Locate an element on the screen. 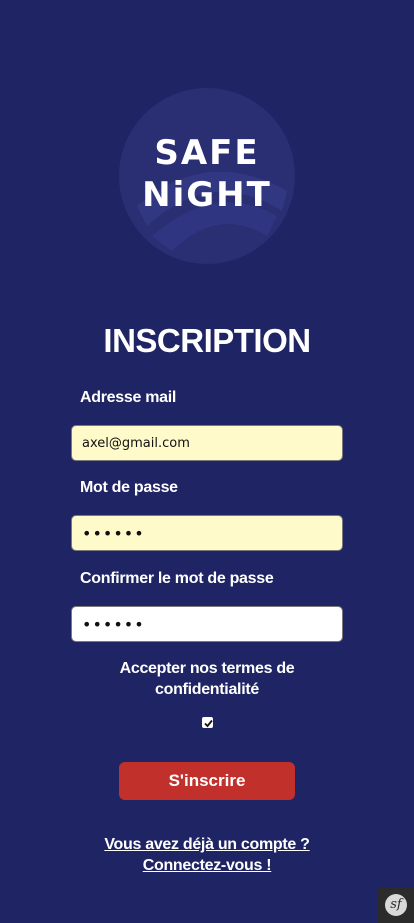 The height and width of the screenshot is (923, 414). email-label: Adresse mail is located at coordinates (128, 397).